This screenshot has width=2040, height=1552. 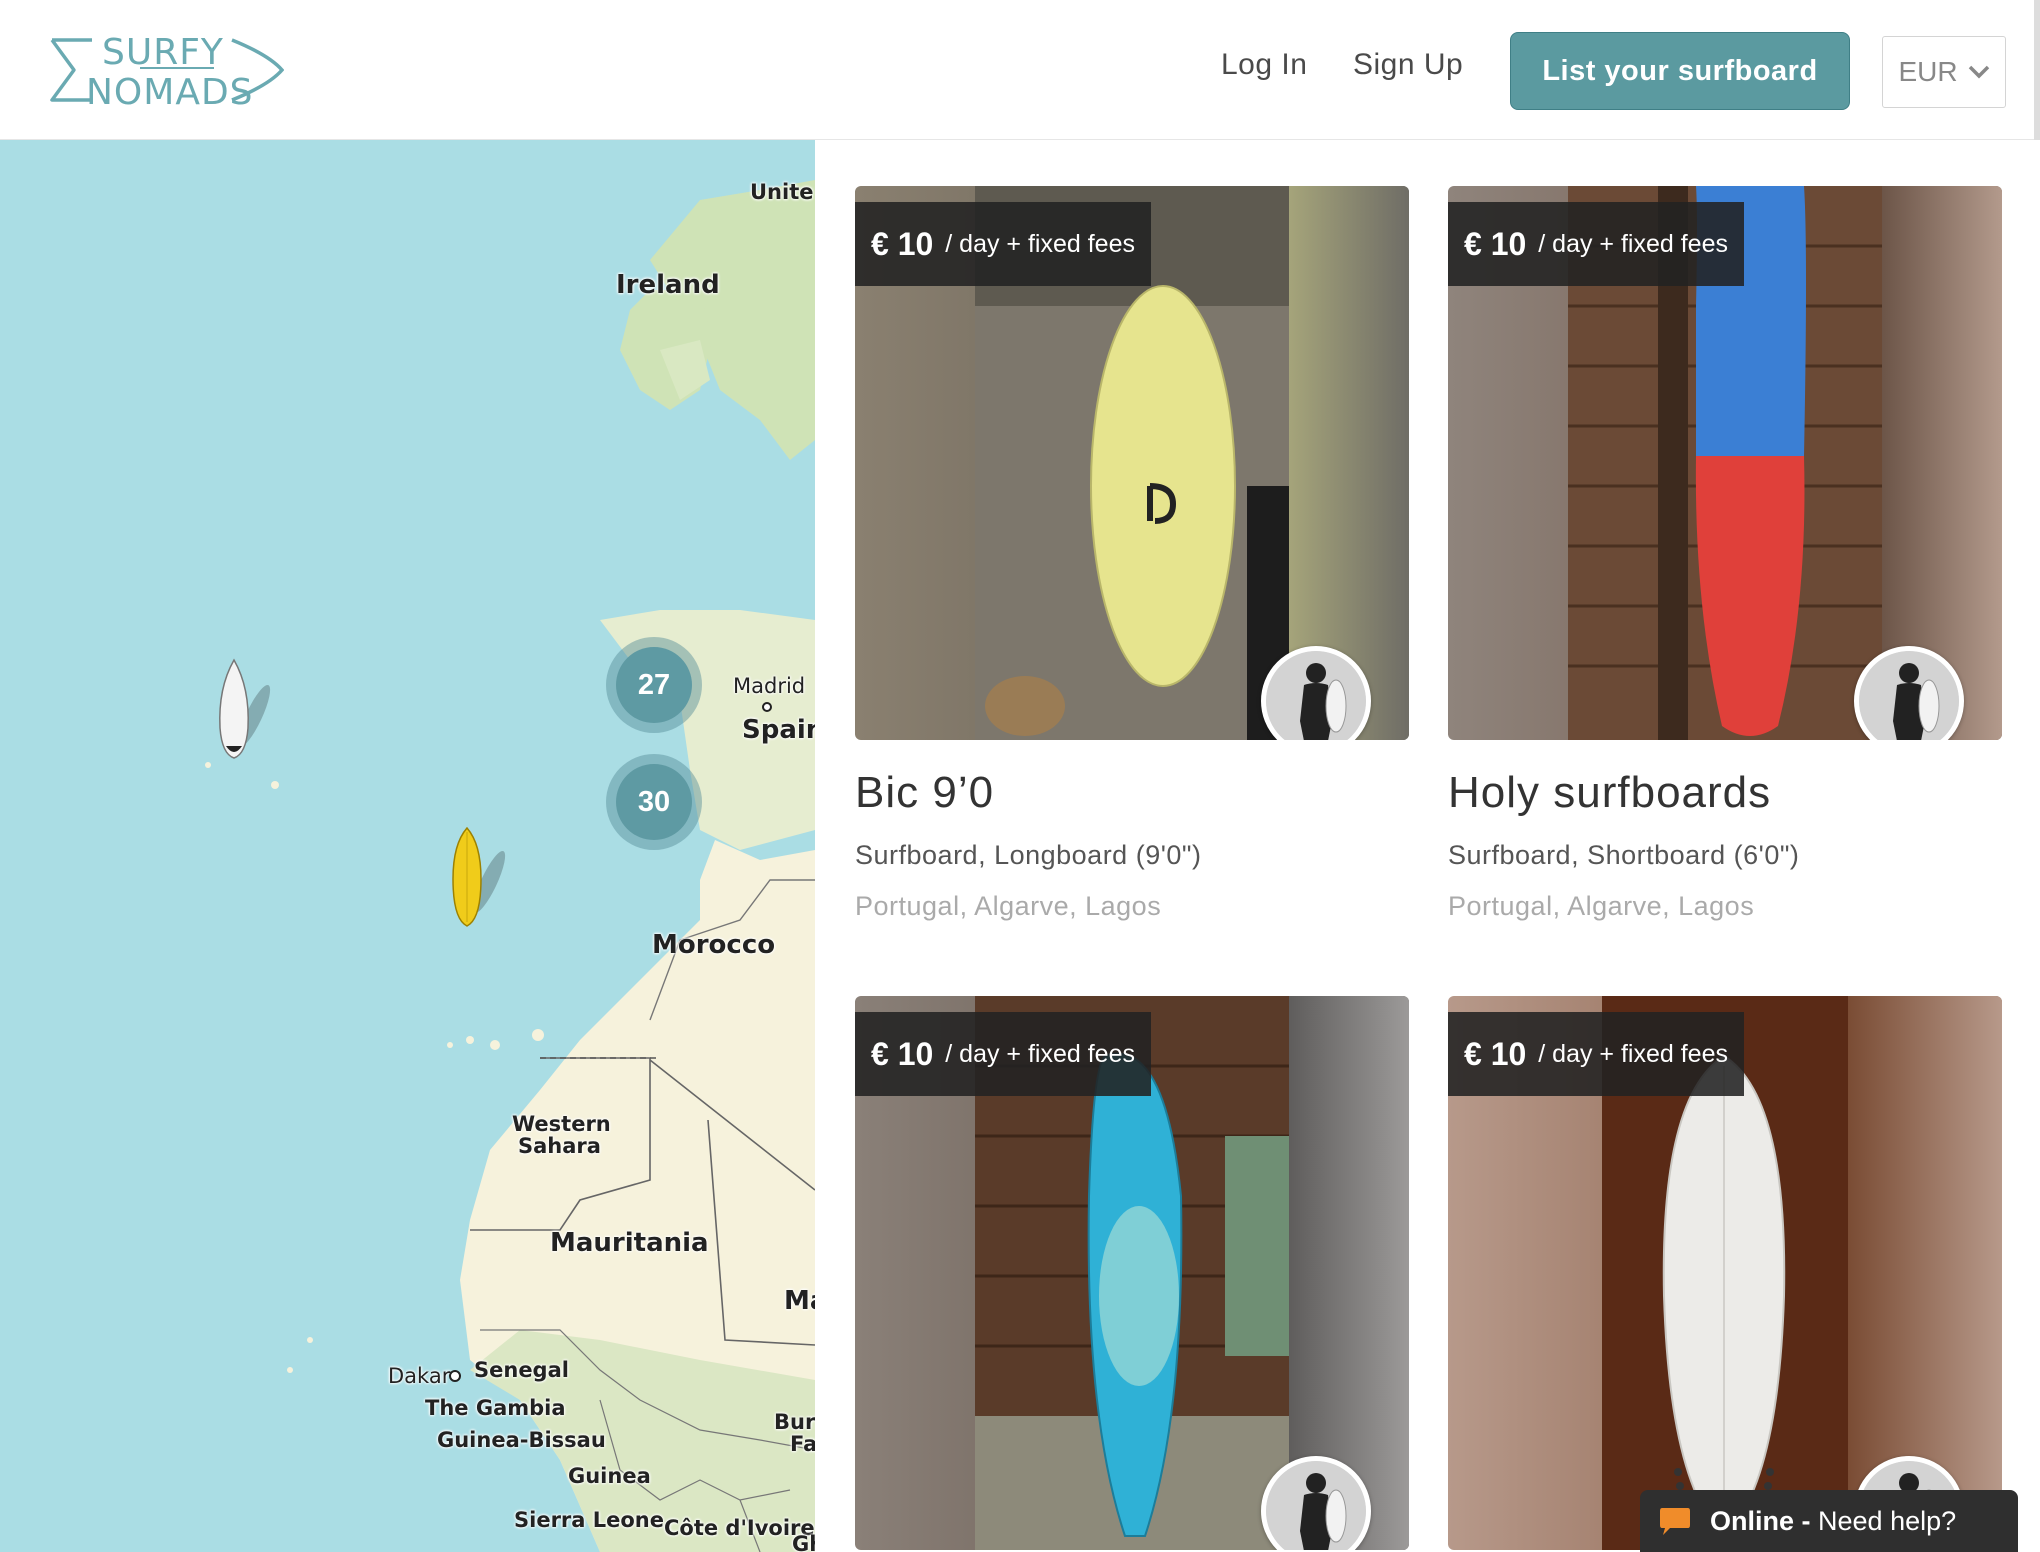 What do you see at coordinates (2037, 70) in the screenshot?
I see `scrollbar-edge` at bounding box center [2037, 70].